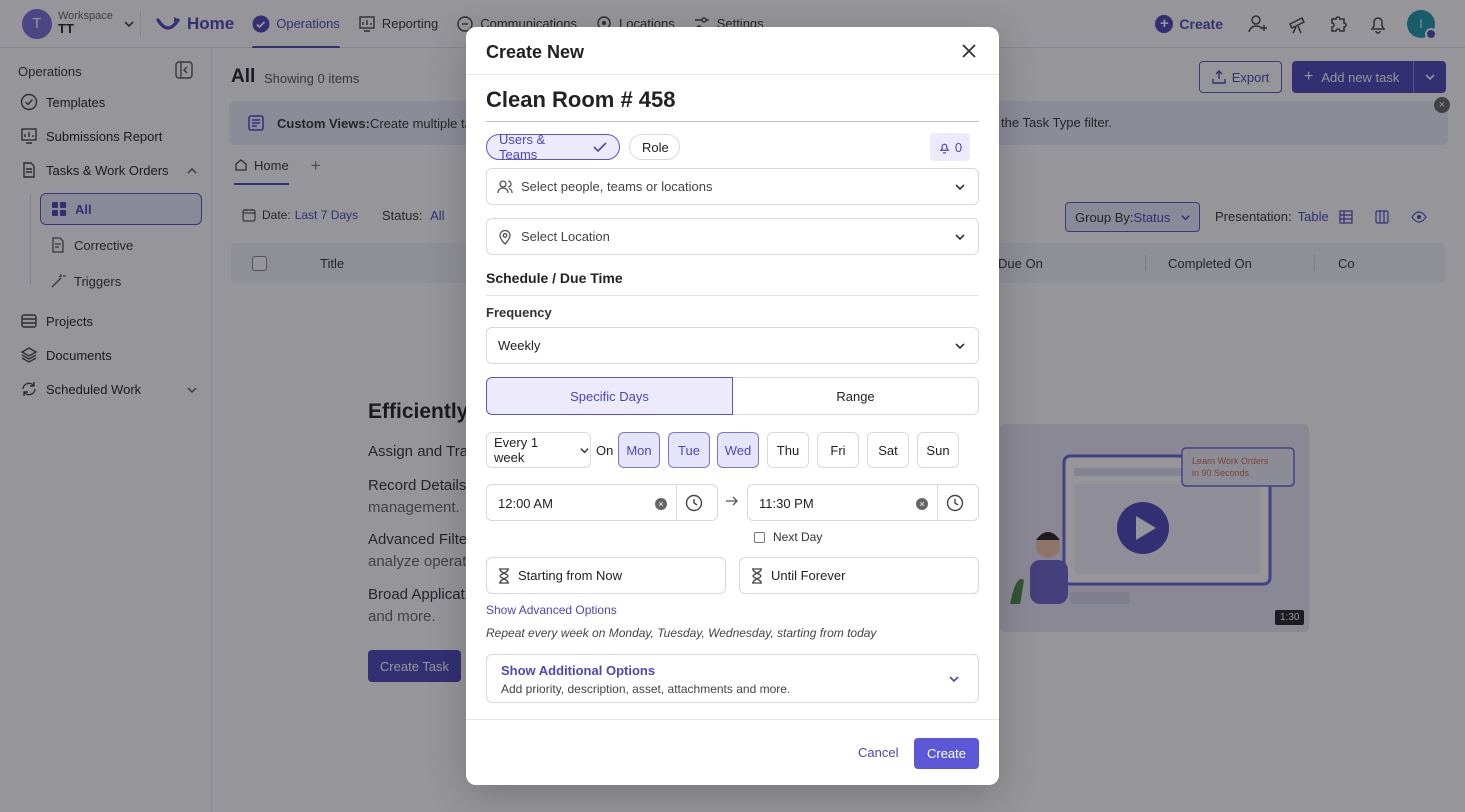  Describe the element at coordinates (554, 278) in the screenshot. I see `schedule-section-title: Schedule / Due Time` at that location.